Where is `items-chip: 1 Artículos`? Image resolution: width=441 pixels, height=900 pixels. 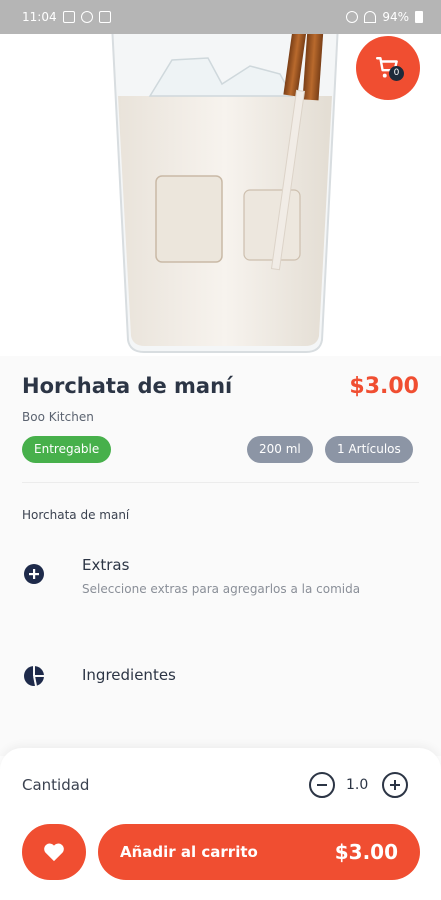 items-chip: 1 Artículos is located at coordinates (369, 449).